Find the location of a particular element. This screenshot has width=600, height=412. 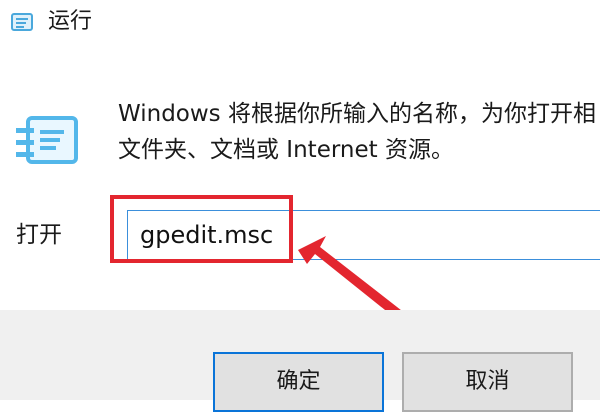

annotation-highlight-box is located at coordinates (201, 229).